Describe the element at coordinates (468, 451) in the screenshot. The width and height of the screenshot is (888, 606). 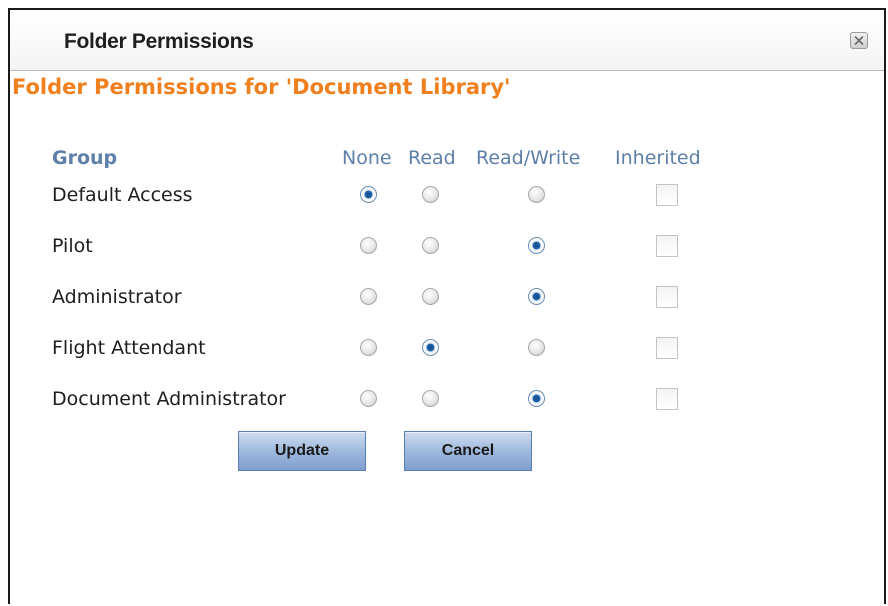
I see `cancel-button: Cancel` at that location.